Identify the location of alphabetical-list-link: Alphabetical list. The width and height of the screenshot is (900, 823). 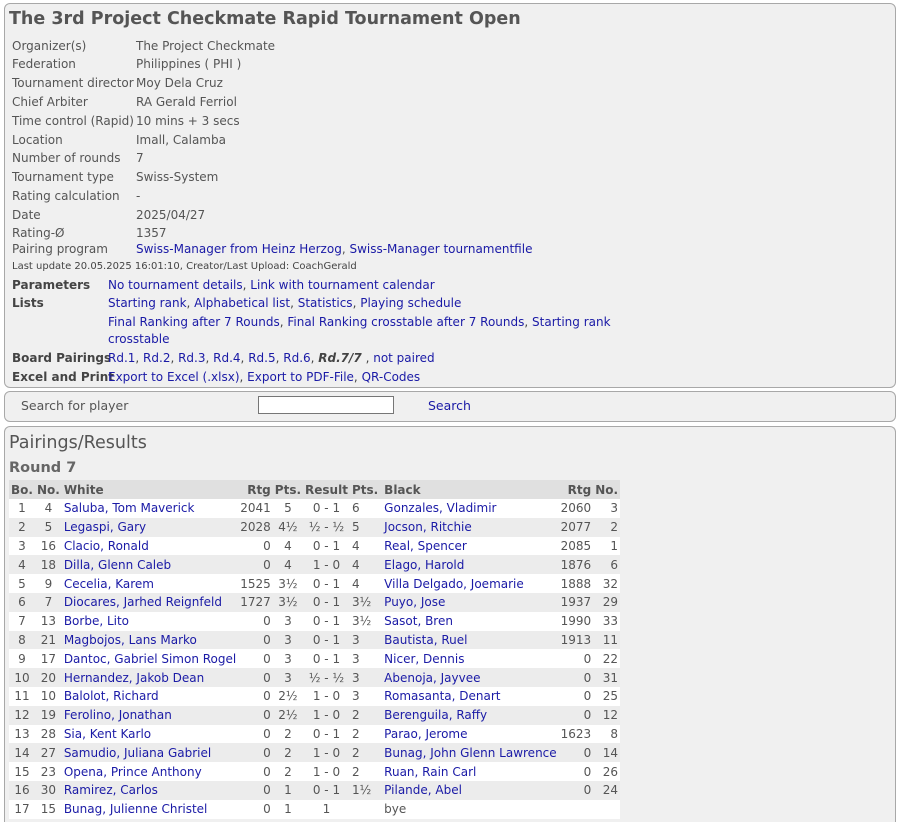
(242, 303).